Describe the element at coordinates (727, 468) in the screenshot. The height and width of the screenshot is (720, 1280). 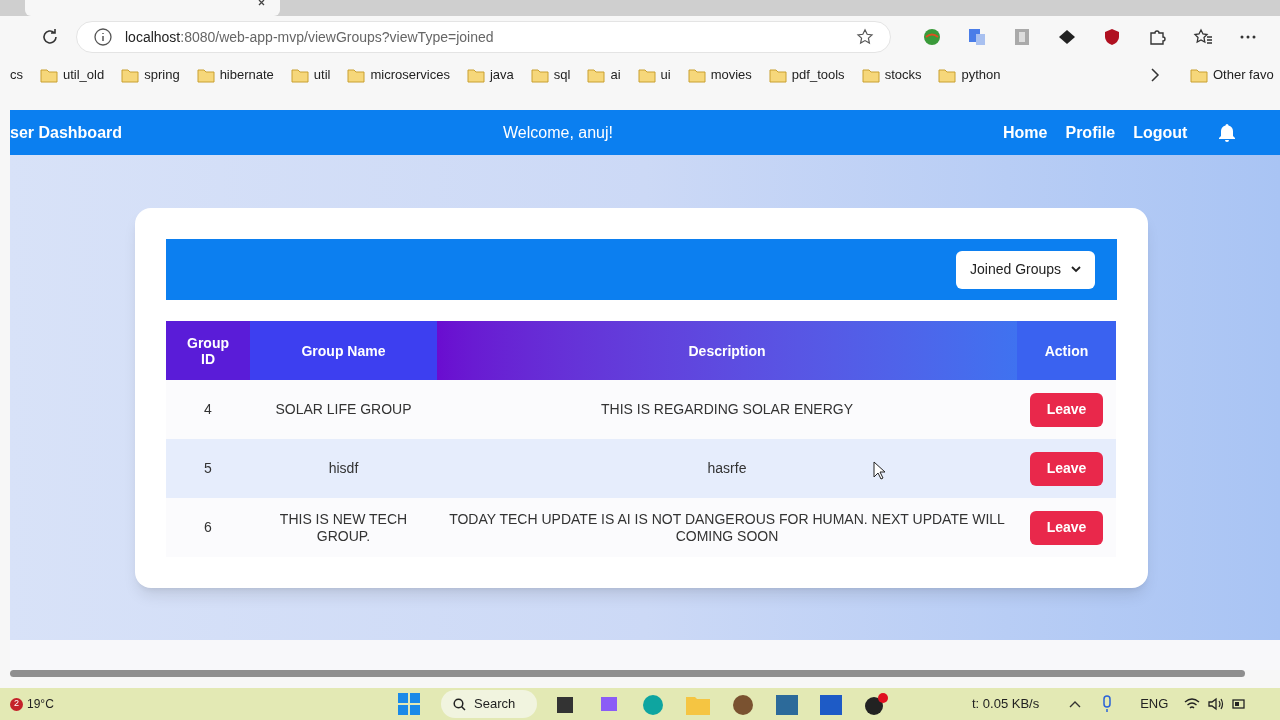
I see `table-cell: hasrfe` at that location.